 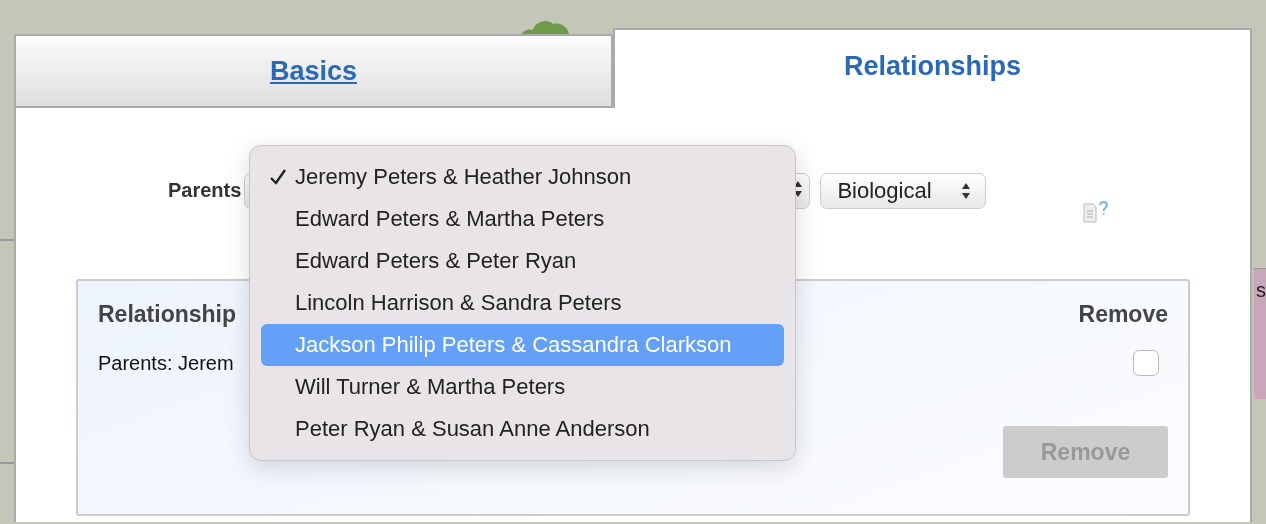 I want to click on background-text: s, so click(x=1260, y=290).